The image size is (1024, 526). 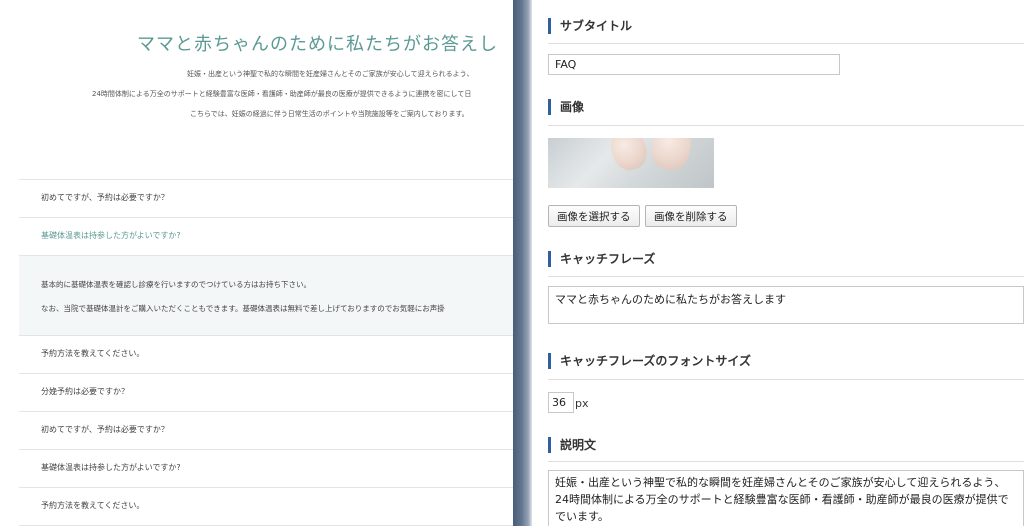 I want to click on preview-intro-line: こちらでは、妊娠の経過に伴う日常生活のポイントや当院施設等をご案内しております。, so click(x=329, y=114).